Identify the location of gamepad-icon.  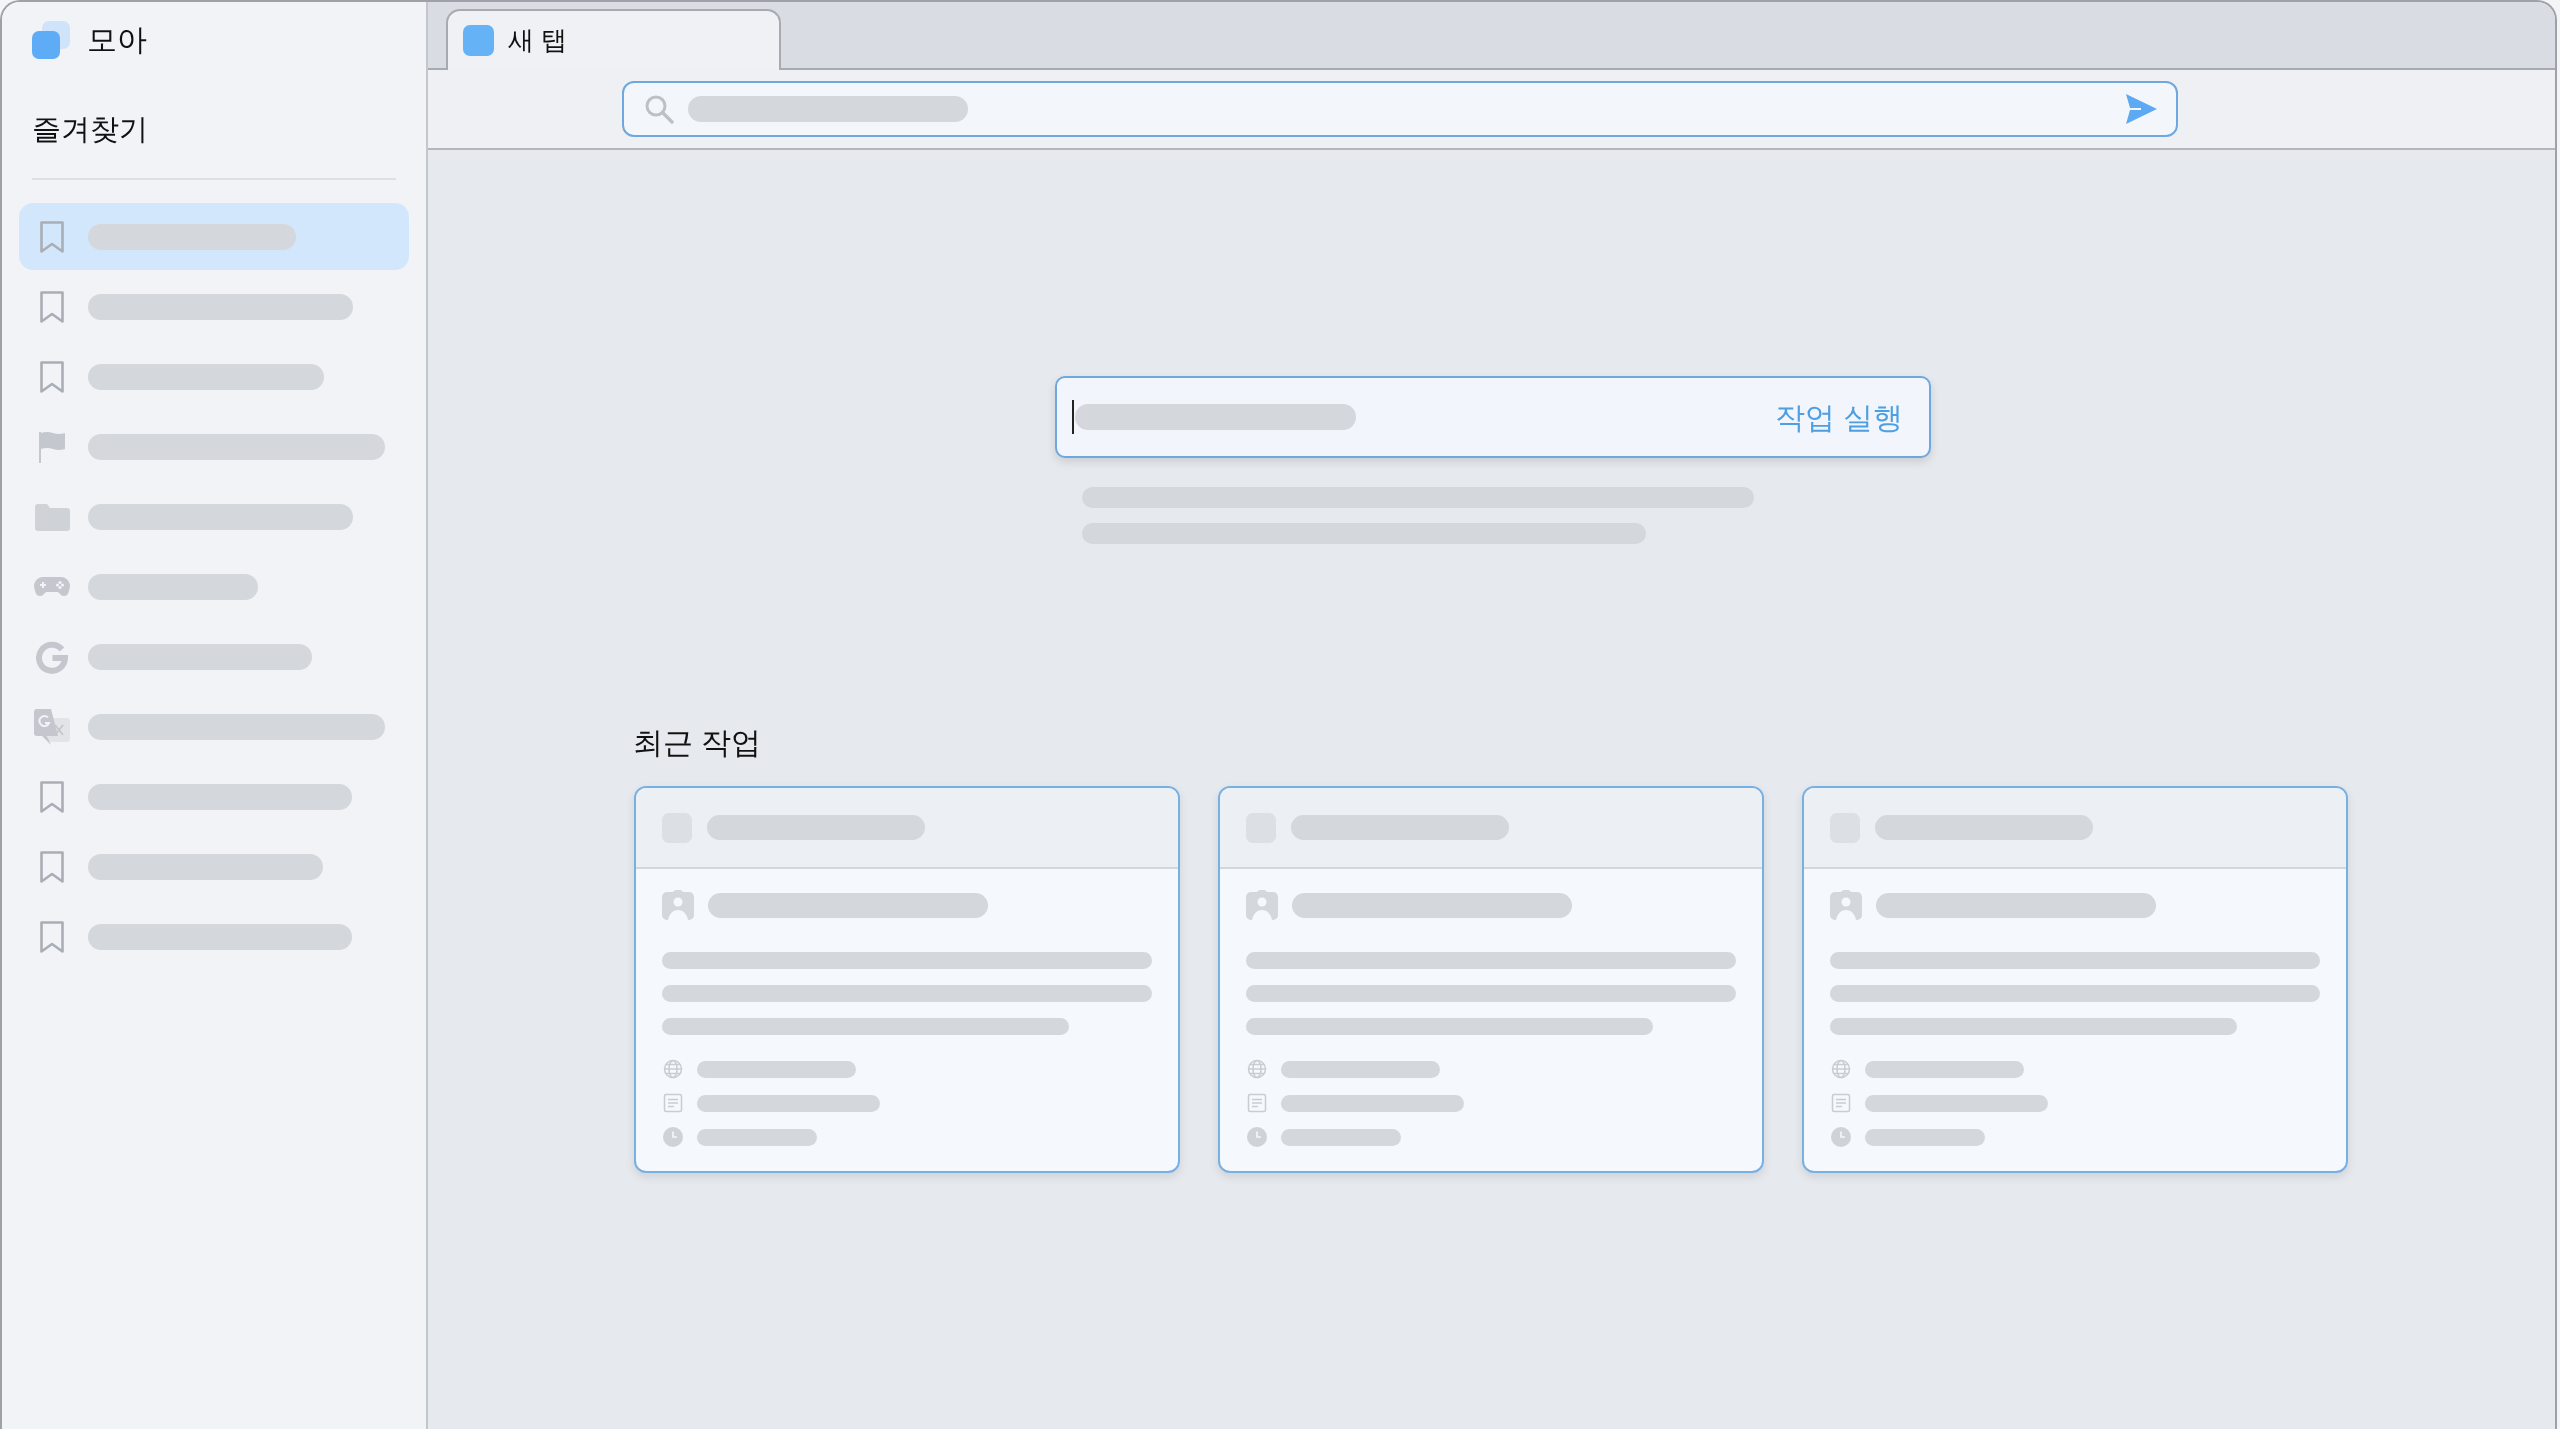
(52, 586).